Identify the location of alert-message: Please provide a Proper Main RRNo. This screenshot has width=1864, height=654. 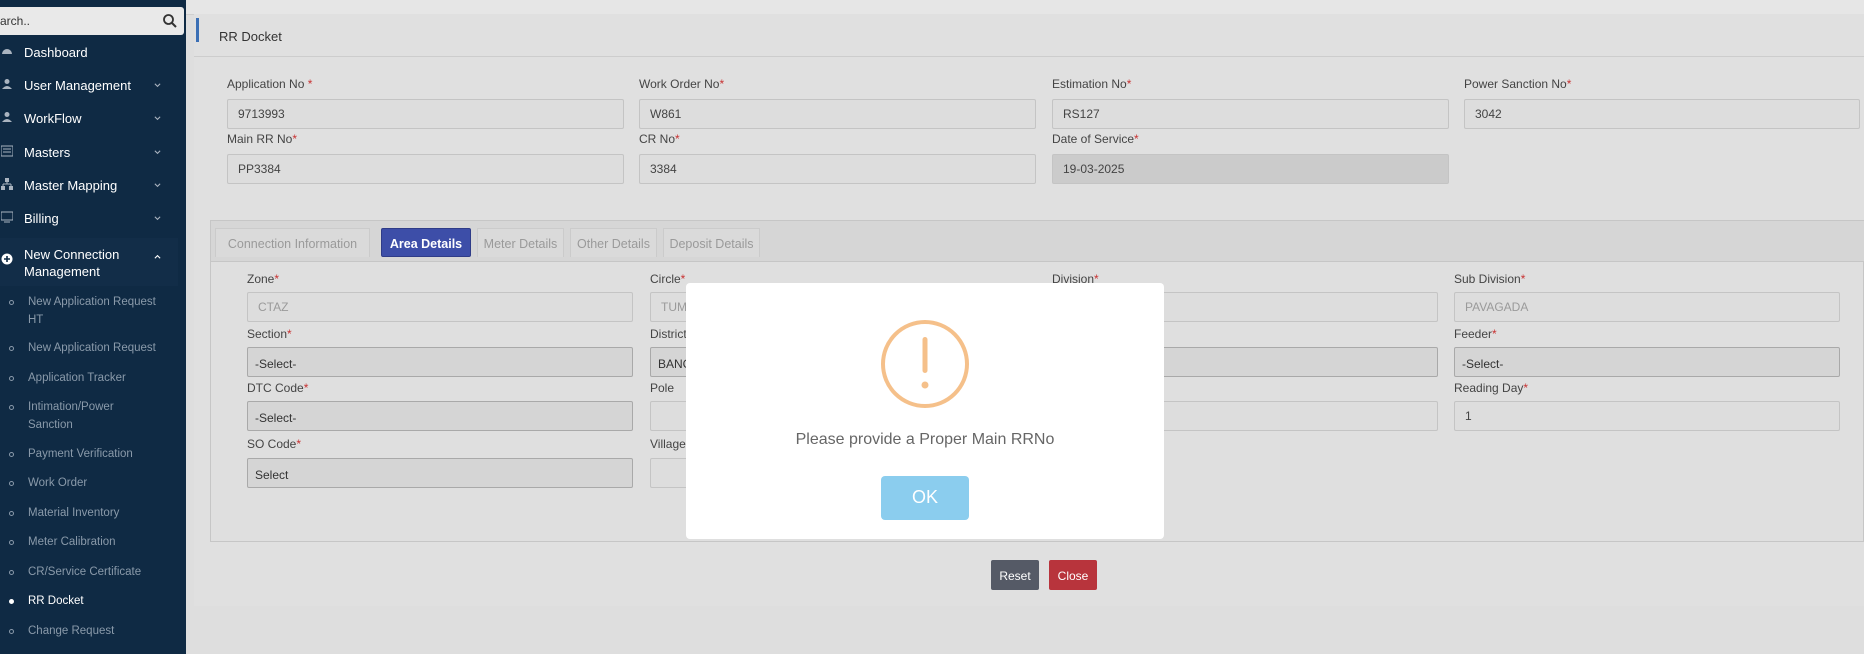
(925, 439).